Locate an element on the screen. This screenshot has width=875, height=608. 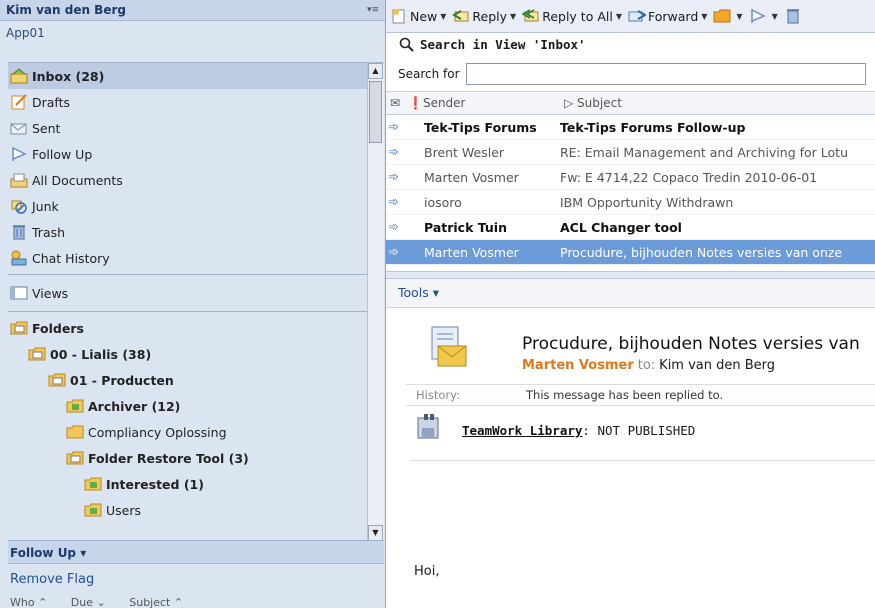
search-input is located at coordinates (665, 74).